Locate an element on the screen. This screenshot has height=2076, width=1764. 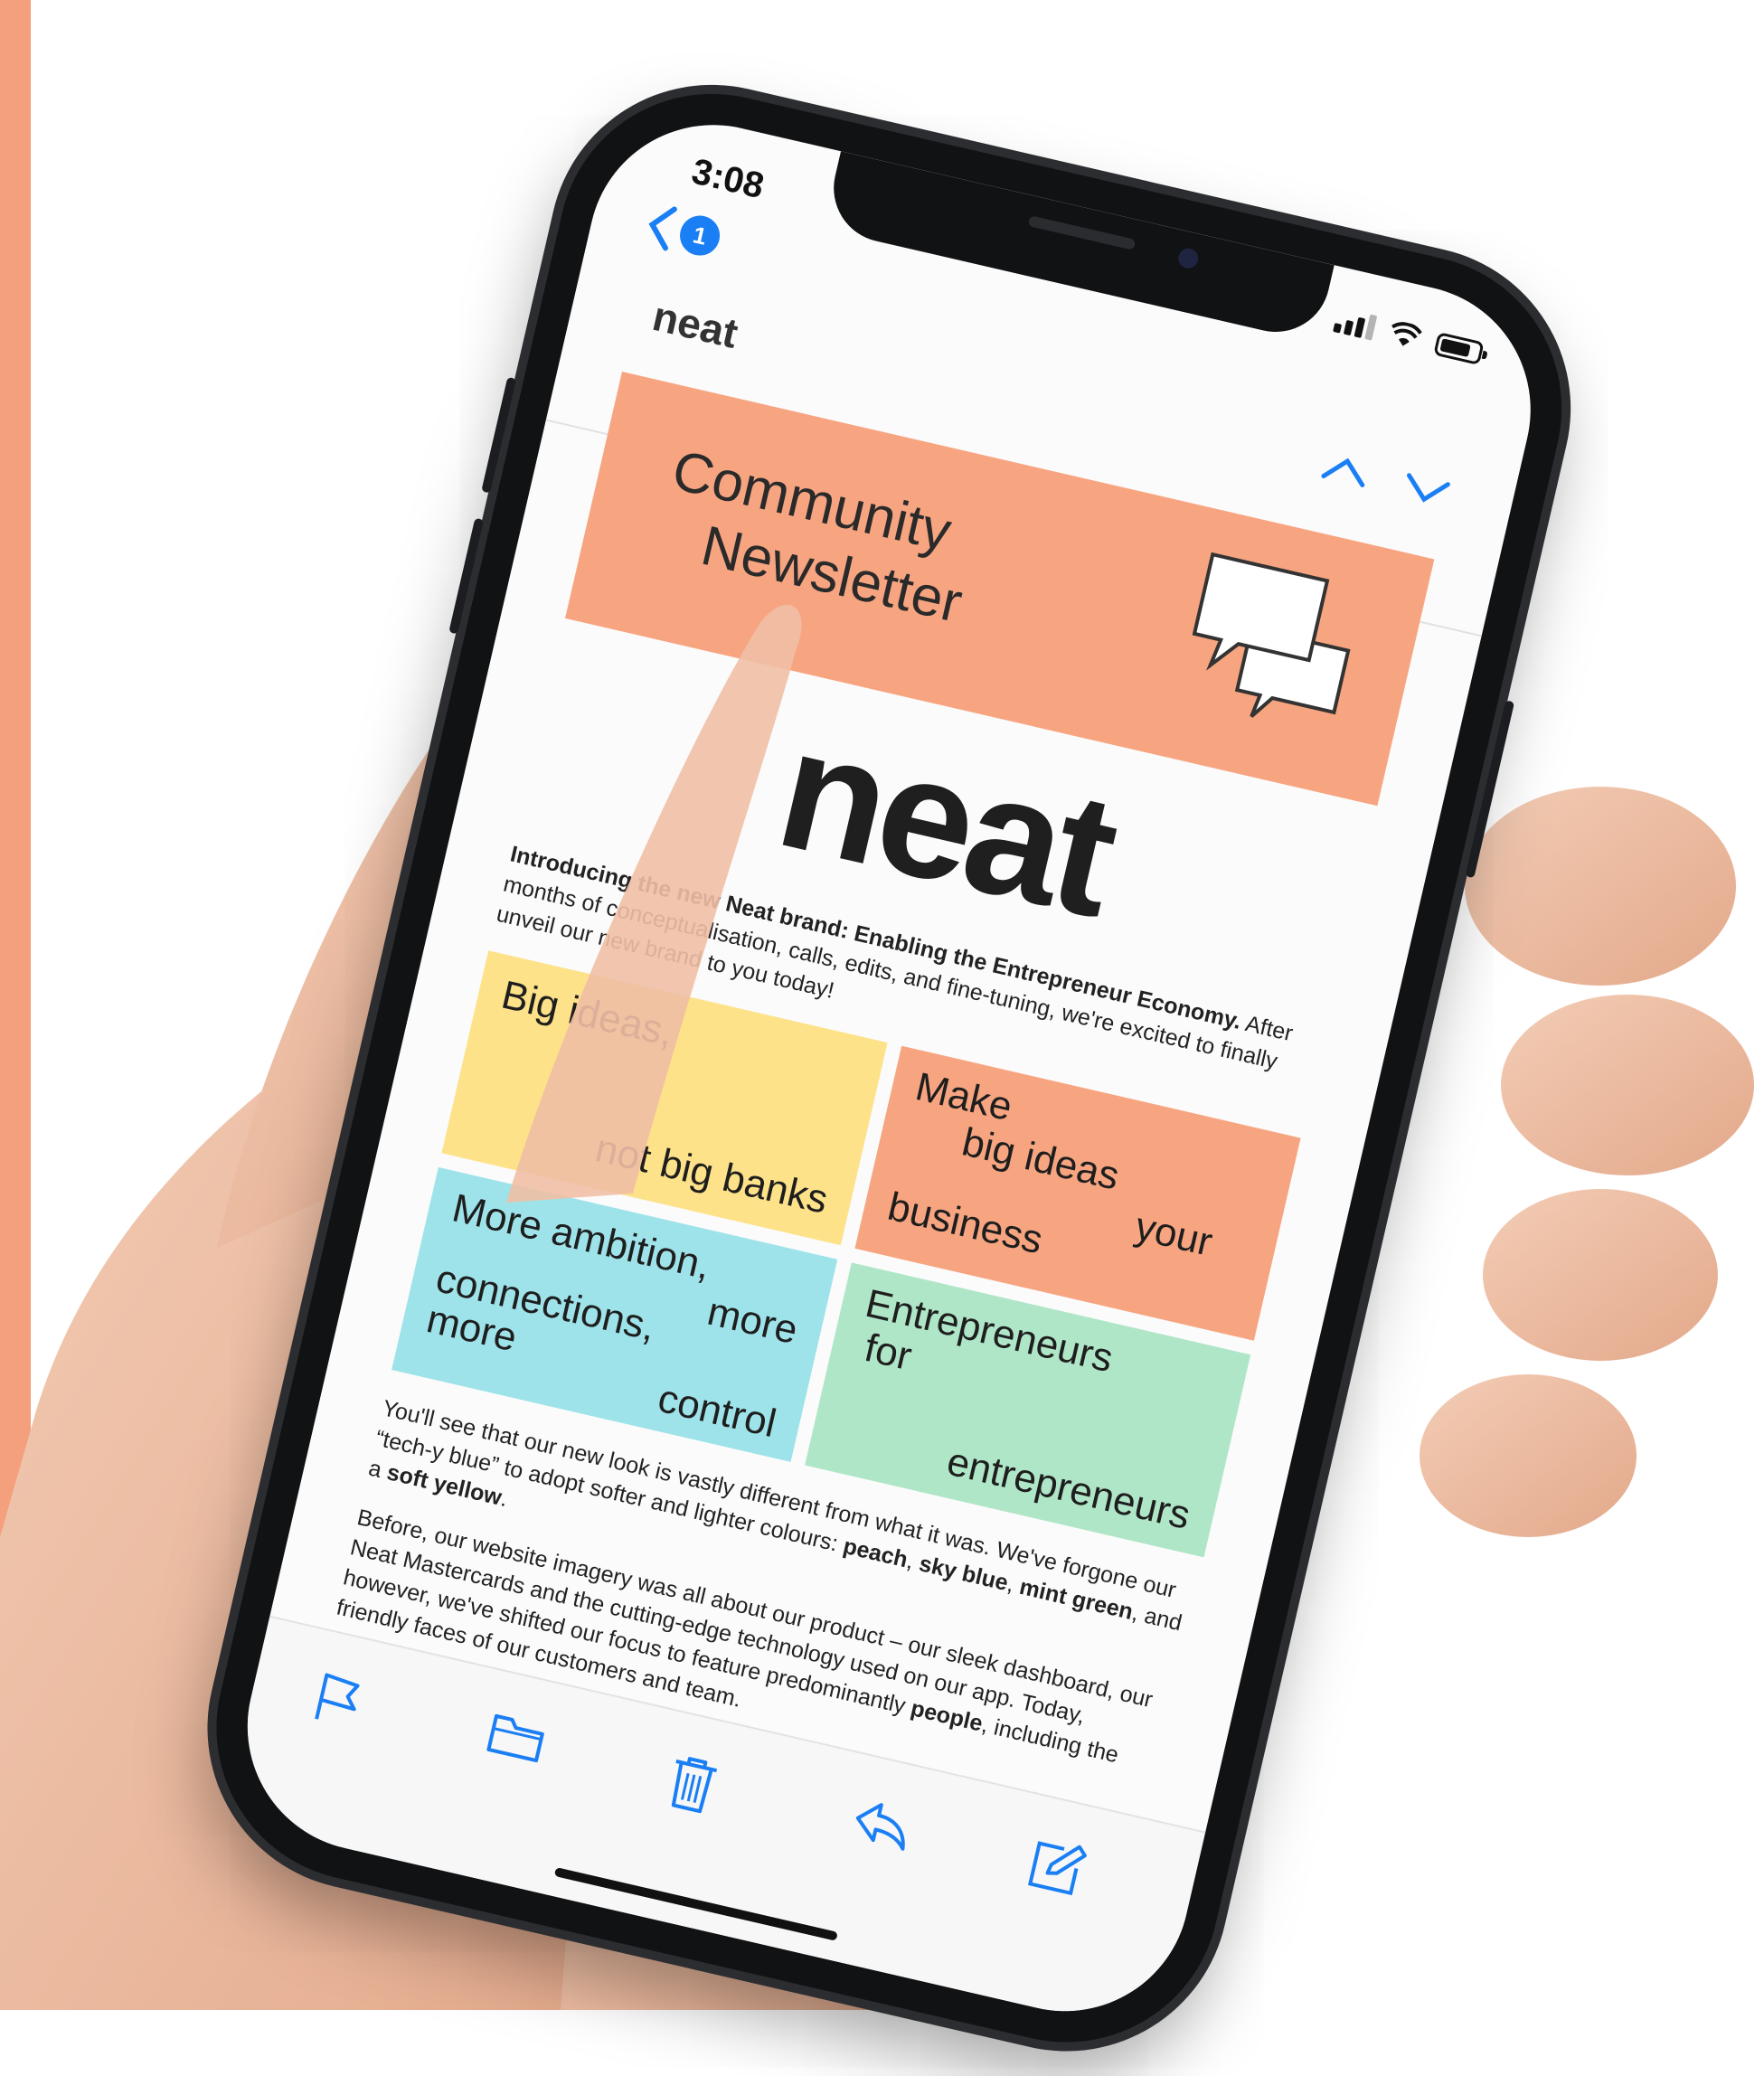
tile-blue-line-2: more is located at coordinates (753, 1321).